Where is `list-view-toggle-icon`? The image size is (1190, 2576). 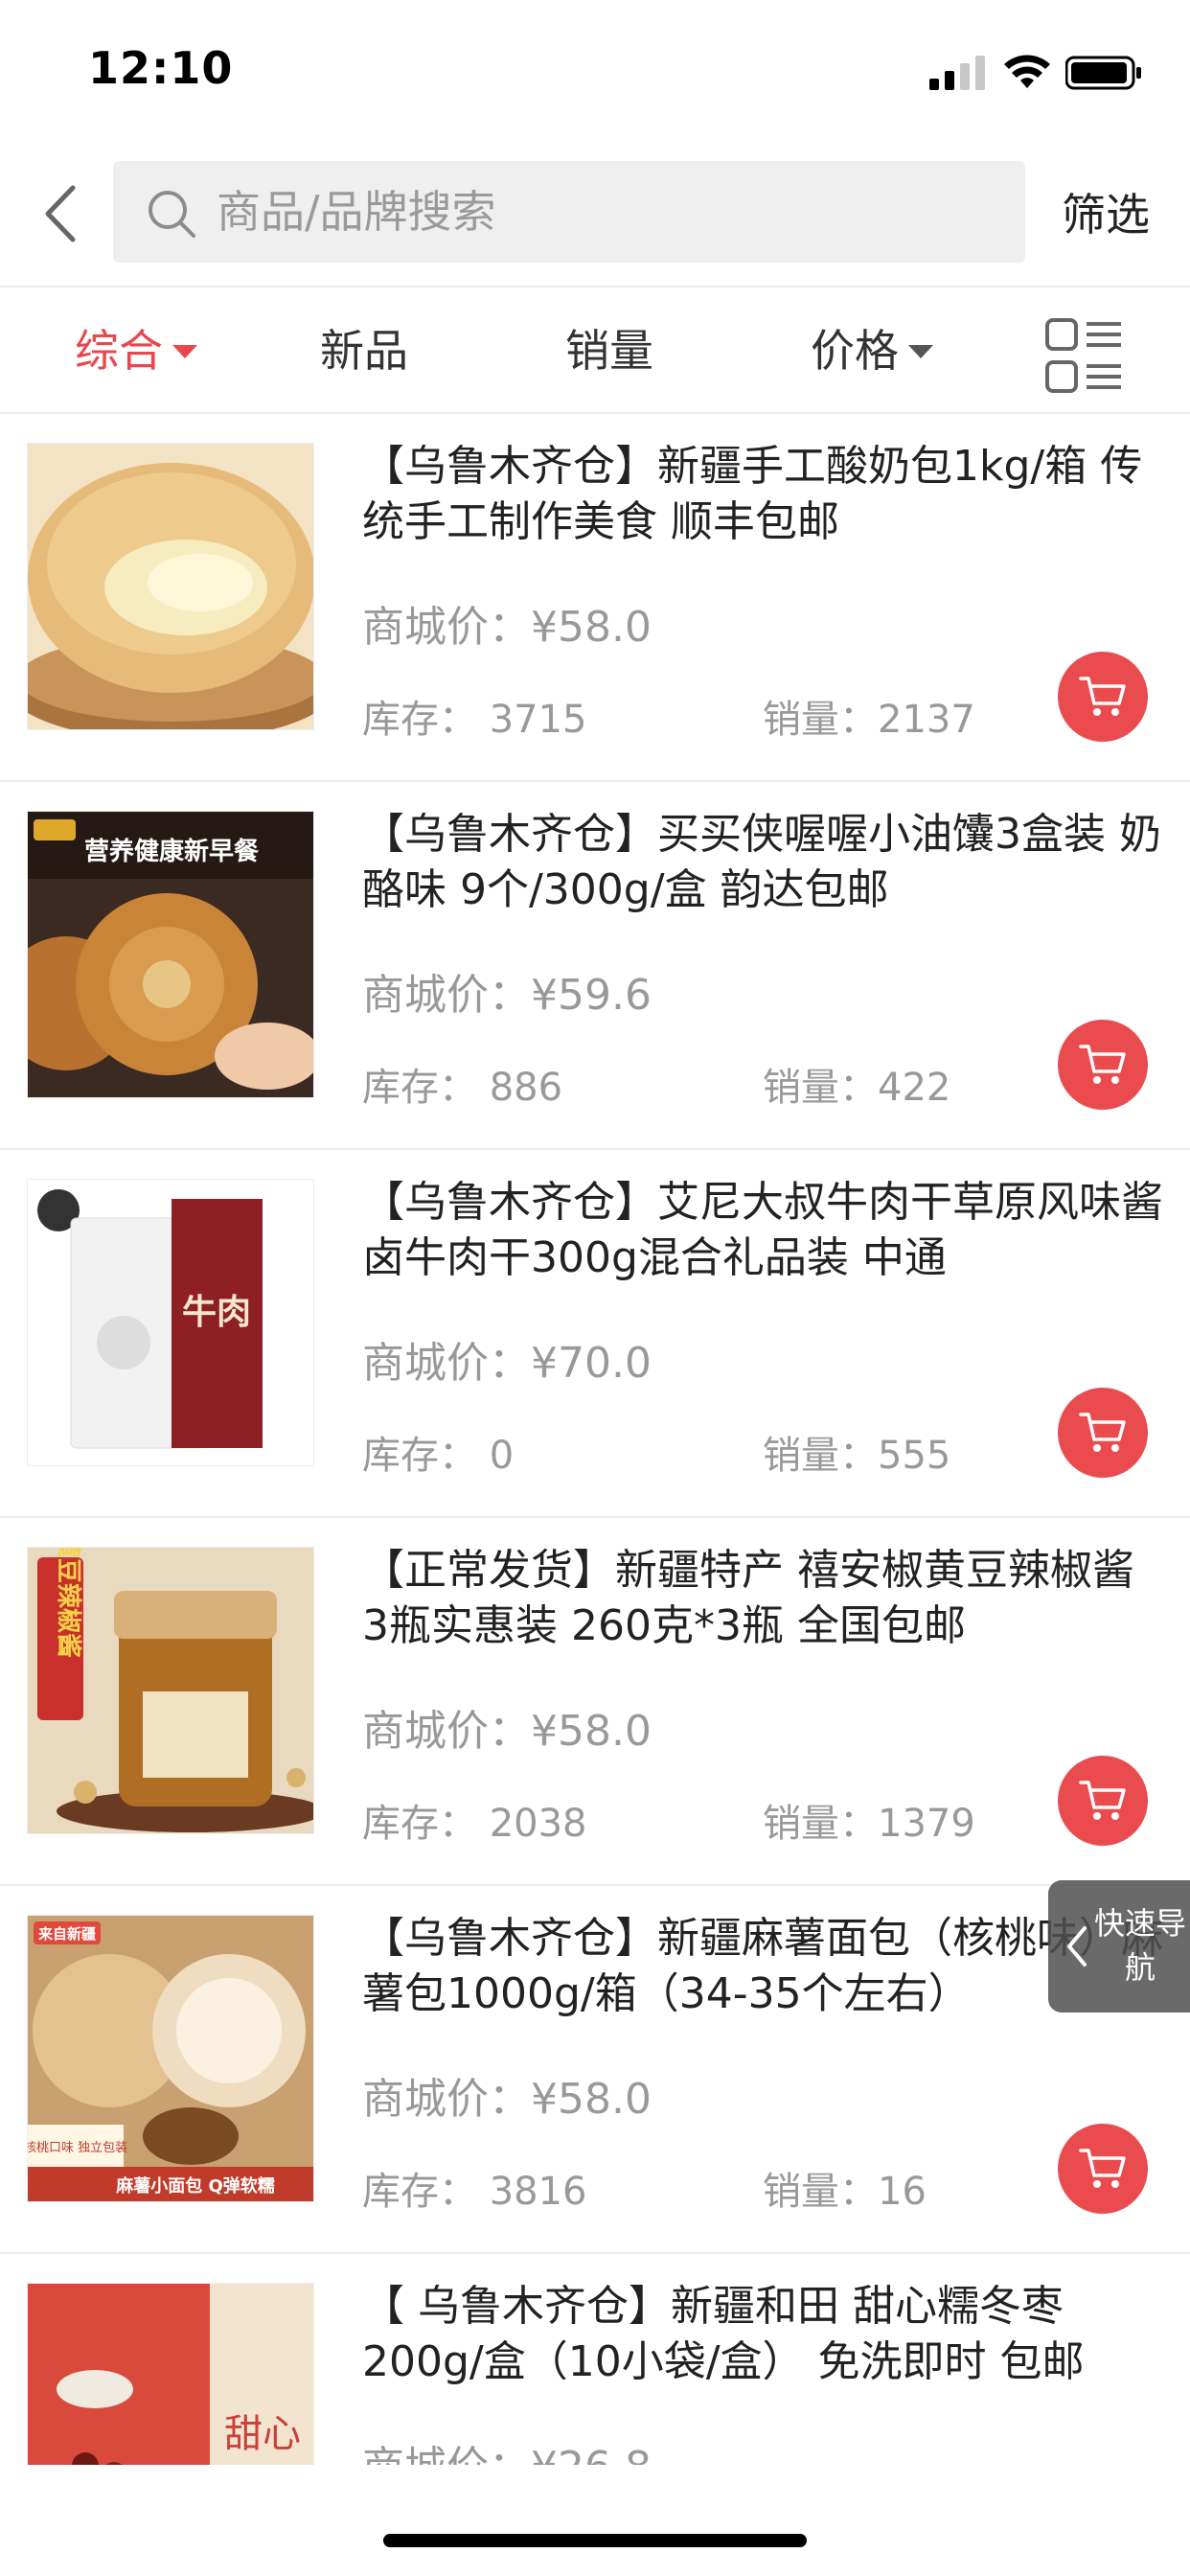
list-view-toggle-icon is located at coordinates (1083, 356).